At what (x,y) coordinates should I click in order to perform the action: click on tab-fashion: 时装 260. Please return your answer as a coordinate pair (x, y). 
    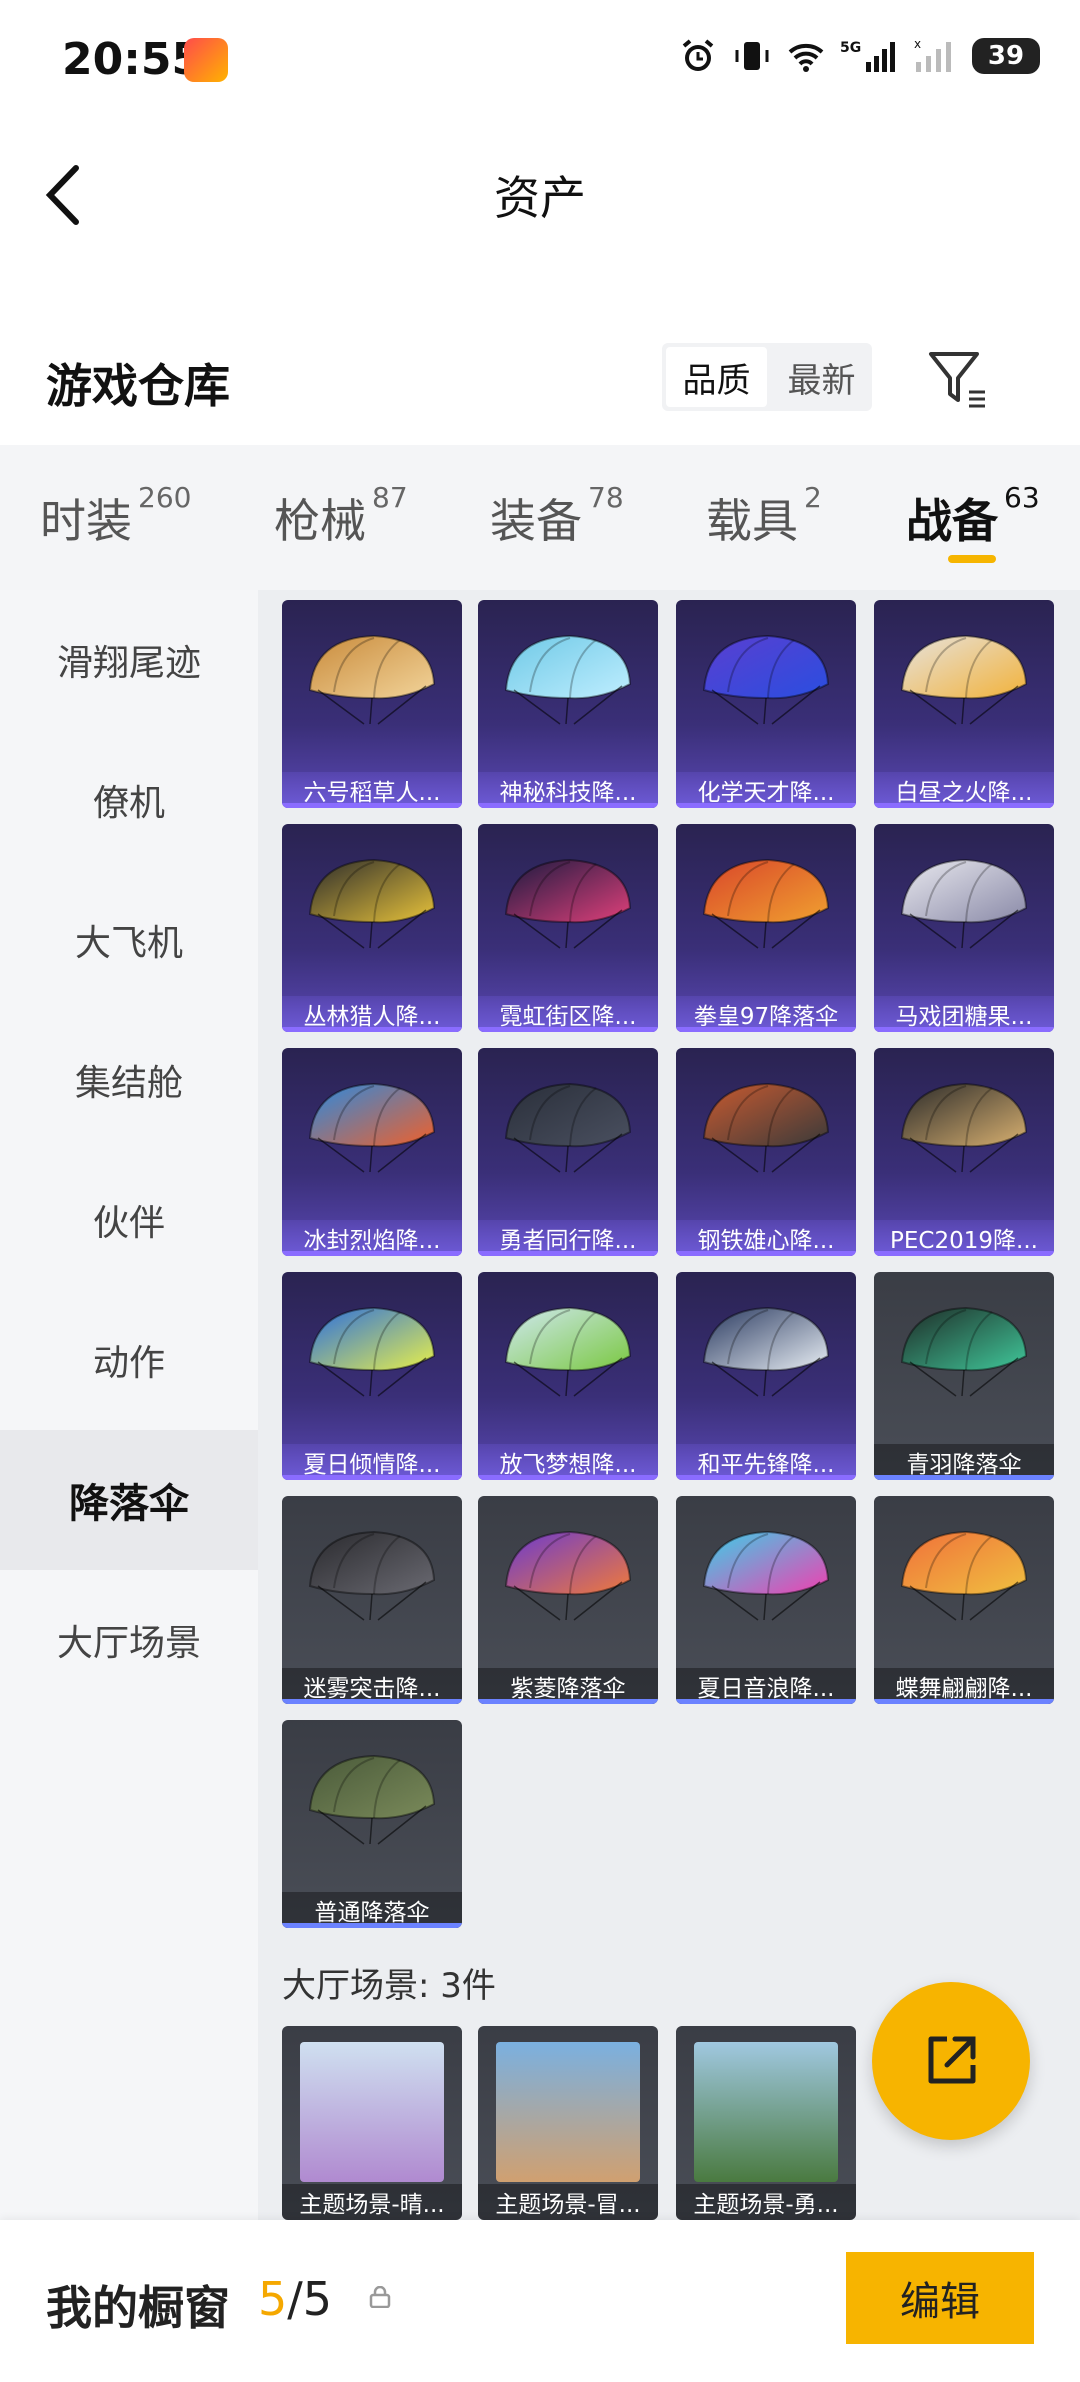
    Looking at the image, I should click on (115, 516).